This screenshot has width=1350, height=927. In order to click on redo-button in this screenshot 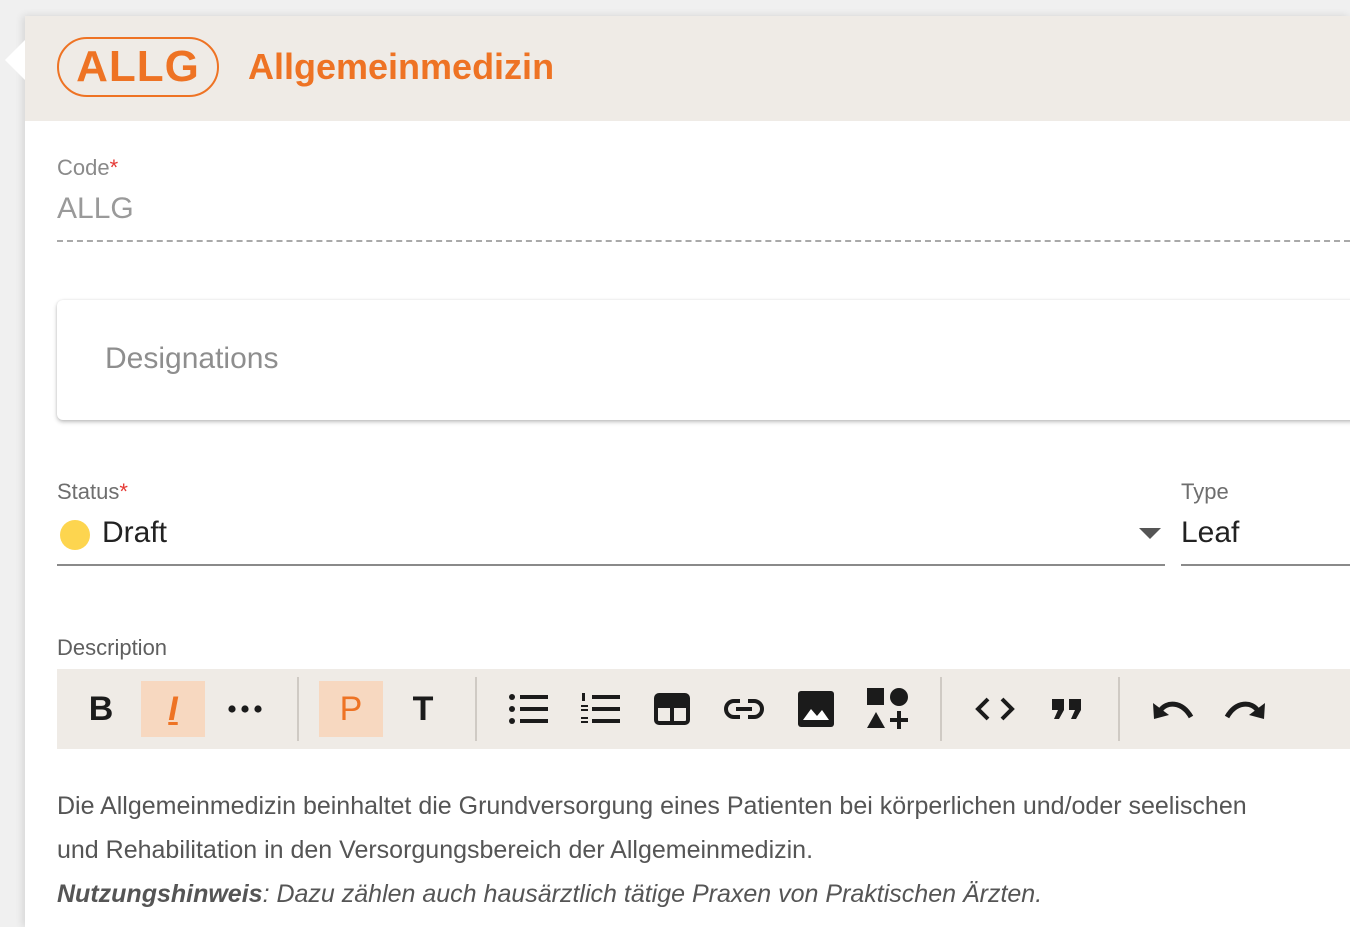, I will do `click(1245, 709)`.